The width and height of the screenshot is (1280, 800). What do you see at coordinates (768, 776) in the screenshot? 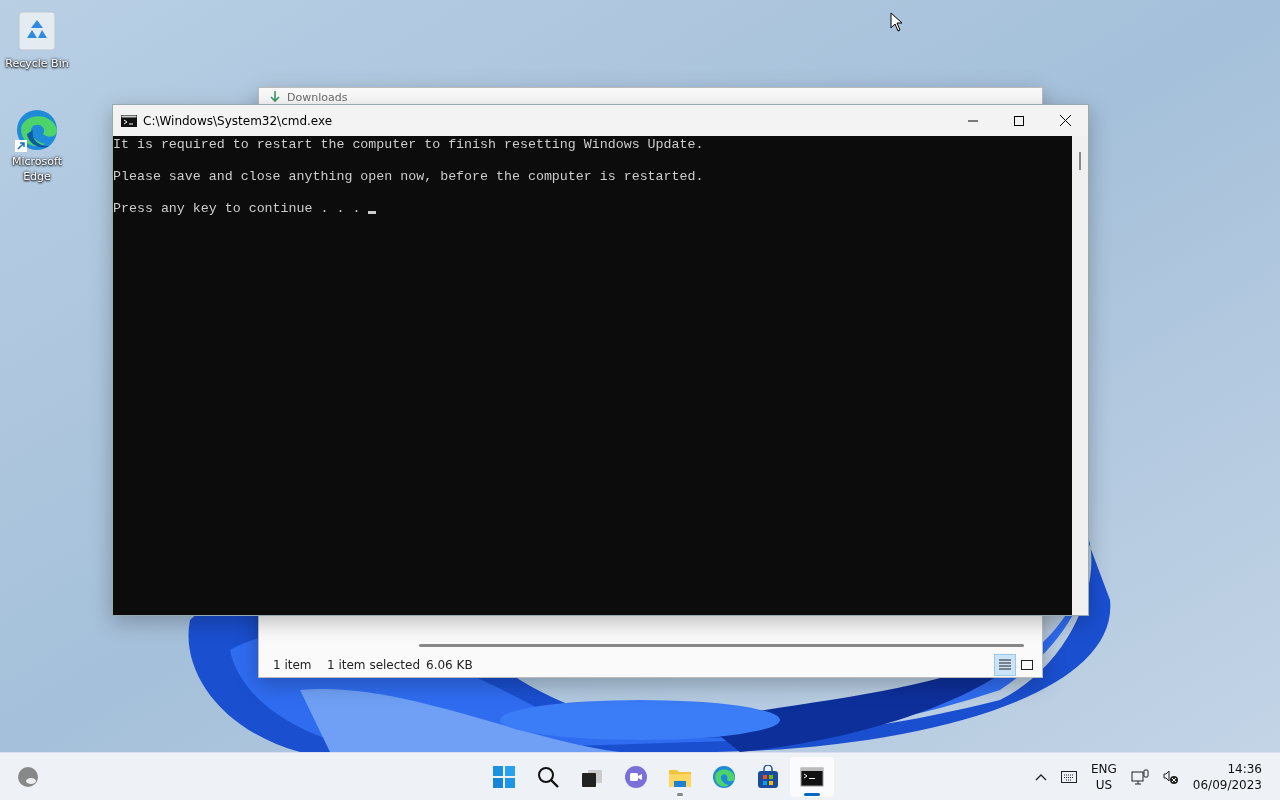
I see `store-icon` at bounding box center [768, 776].